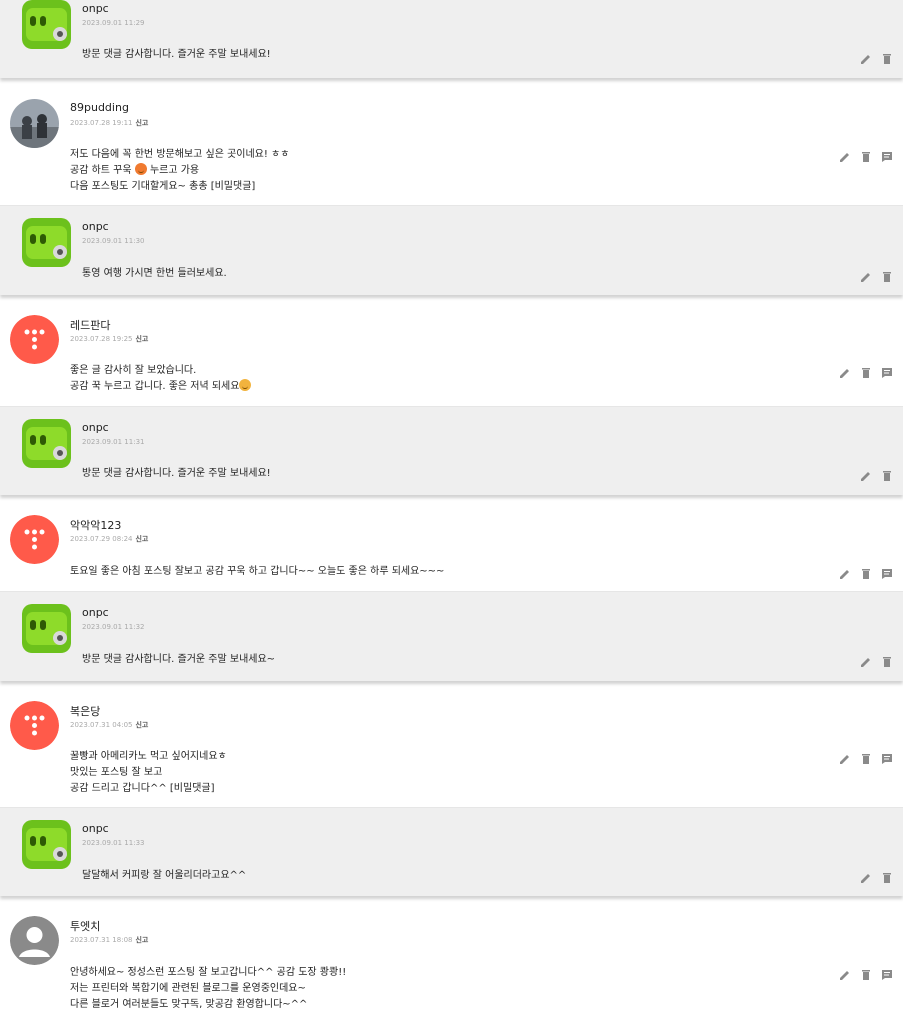 This screenshot has width=903, height=1024. I want to click on default-avatar, so click(34, 940).